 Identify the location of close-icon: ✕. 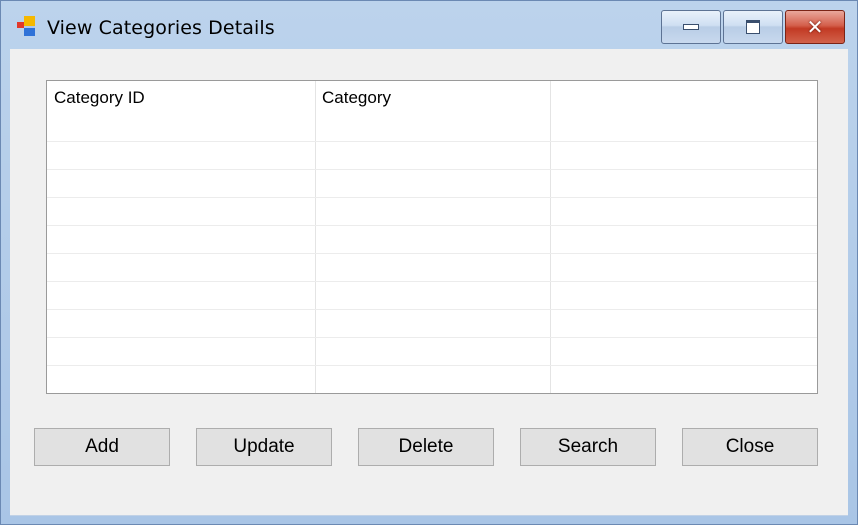
(815, 27).